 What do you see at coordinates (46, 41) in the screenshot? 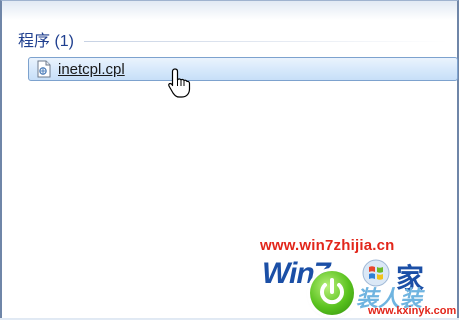
I see `group-title: 程序 (1)` at bounding box center [46, 41].